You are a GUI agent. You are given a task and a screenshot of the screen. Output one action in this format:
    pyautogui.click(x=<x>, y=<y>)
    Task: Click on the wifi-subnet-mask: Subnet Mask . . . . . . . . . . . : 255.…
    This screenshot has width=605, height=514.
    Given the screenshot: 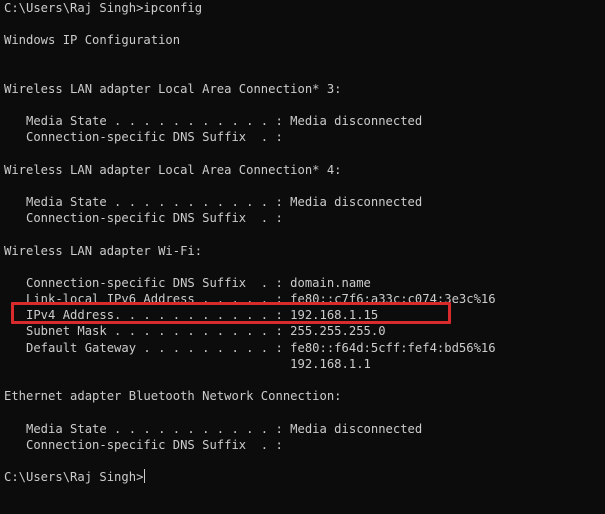 What is the action you would take?
    pyautogui.click(x=195, y=331)
    